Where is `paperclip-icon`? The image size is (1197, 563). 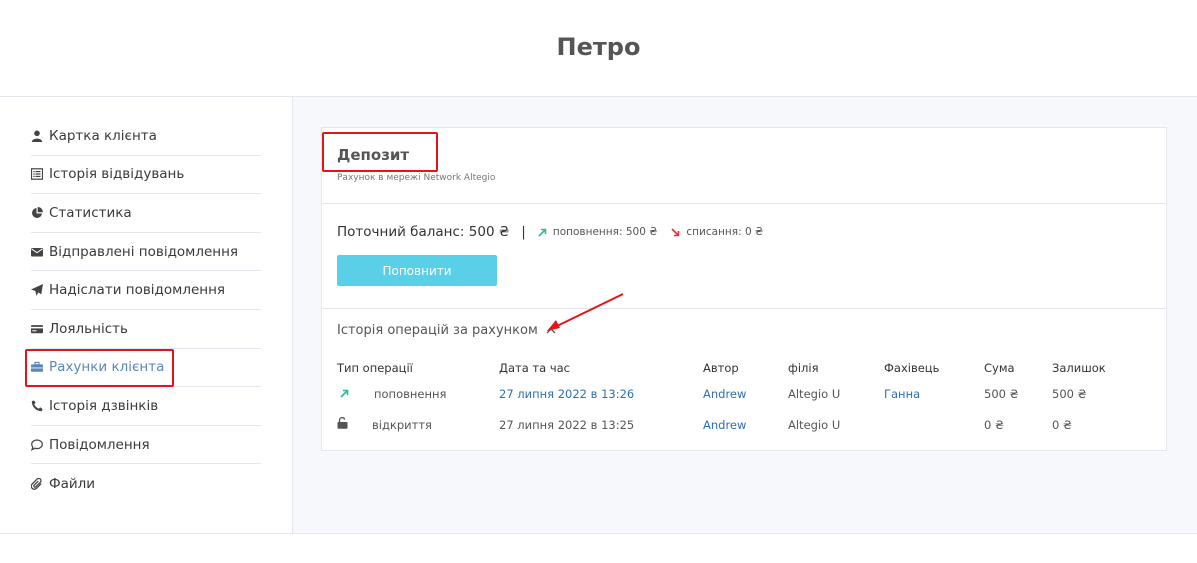 paperclip-icon is located at coordinates (37, 483).